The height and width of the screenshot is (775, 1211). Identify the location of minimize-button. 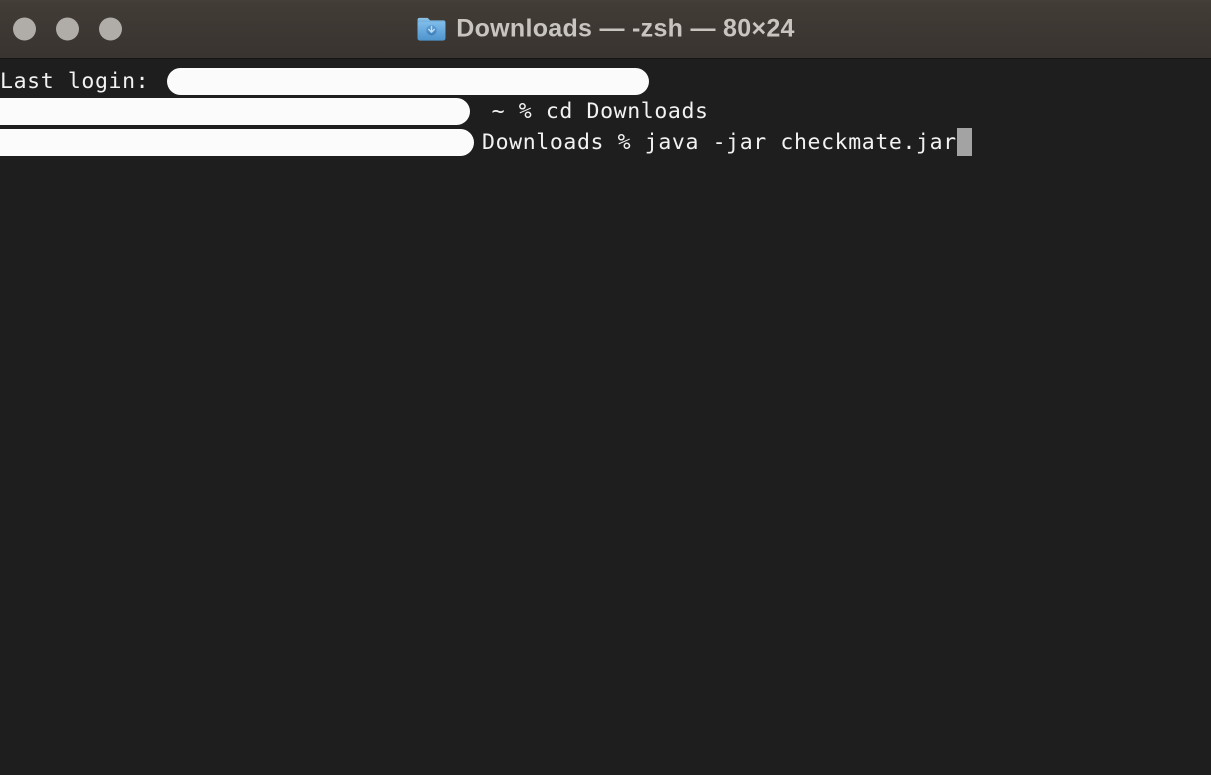
(67, 29).